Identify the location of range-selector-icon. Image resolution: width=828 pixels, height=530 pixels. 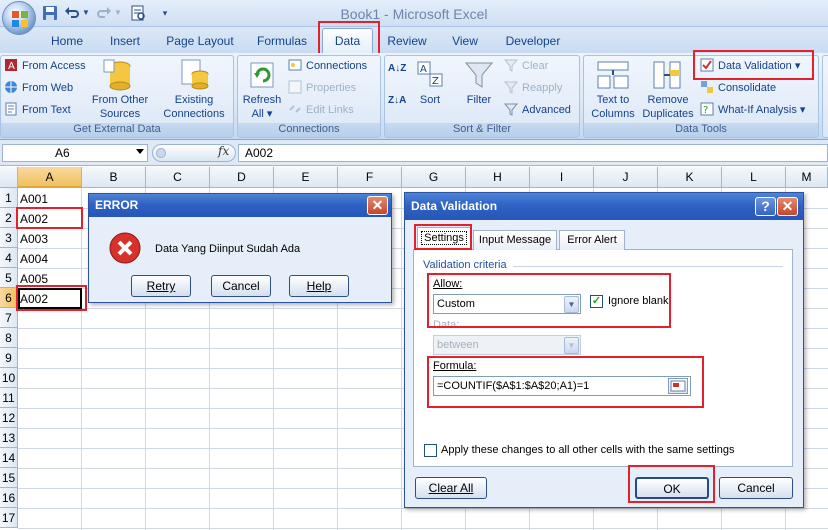
(678, 386).